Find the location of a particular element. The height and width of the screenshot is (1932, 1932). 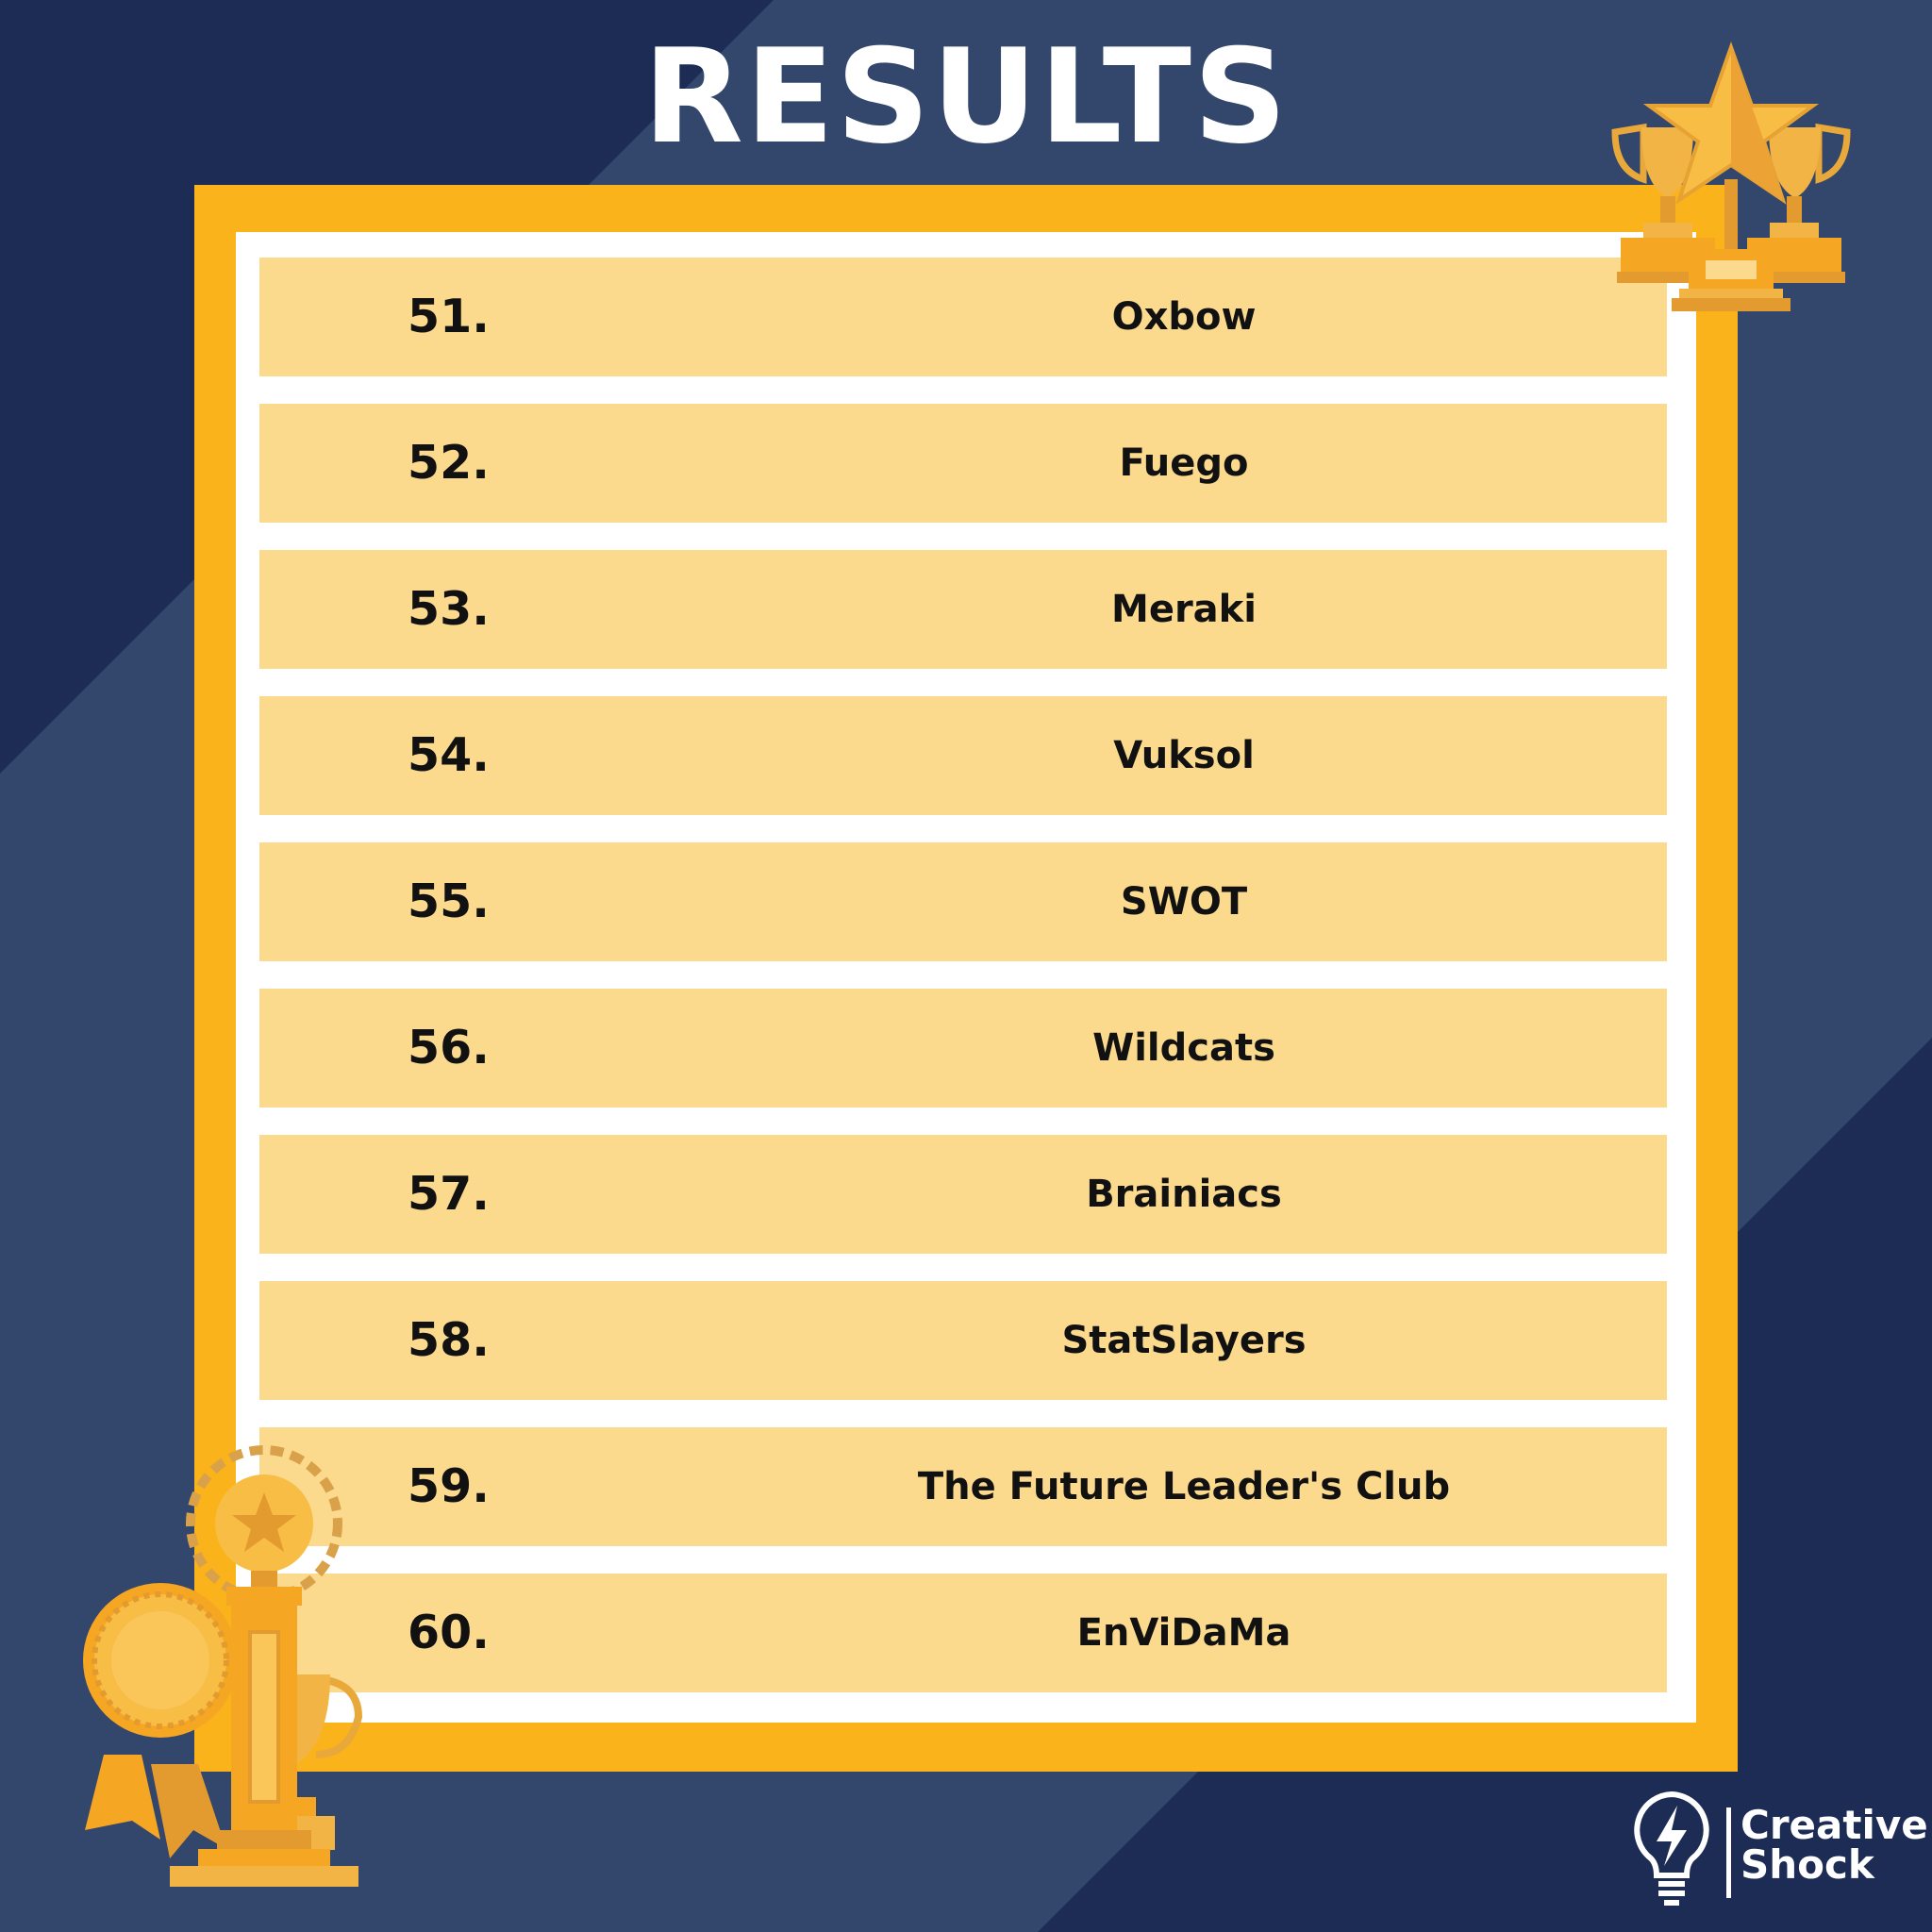

list-item: 52. Fuego is located at coordinates (963, 464).